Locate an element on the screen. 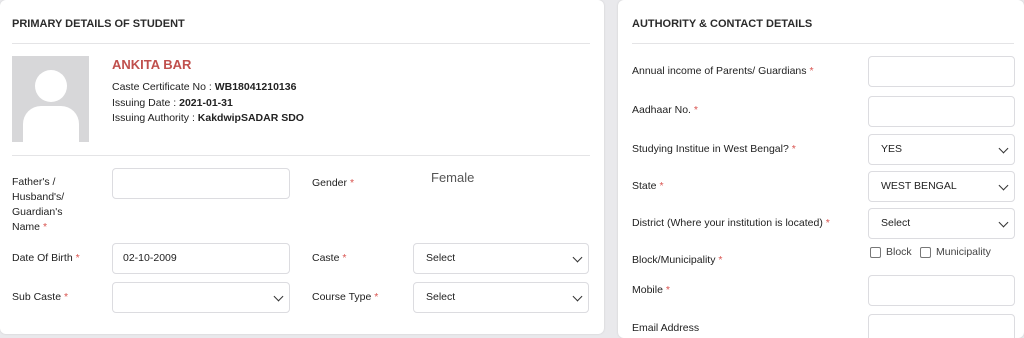  state-label: State * is located at coordinates (648, 186).